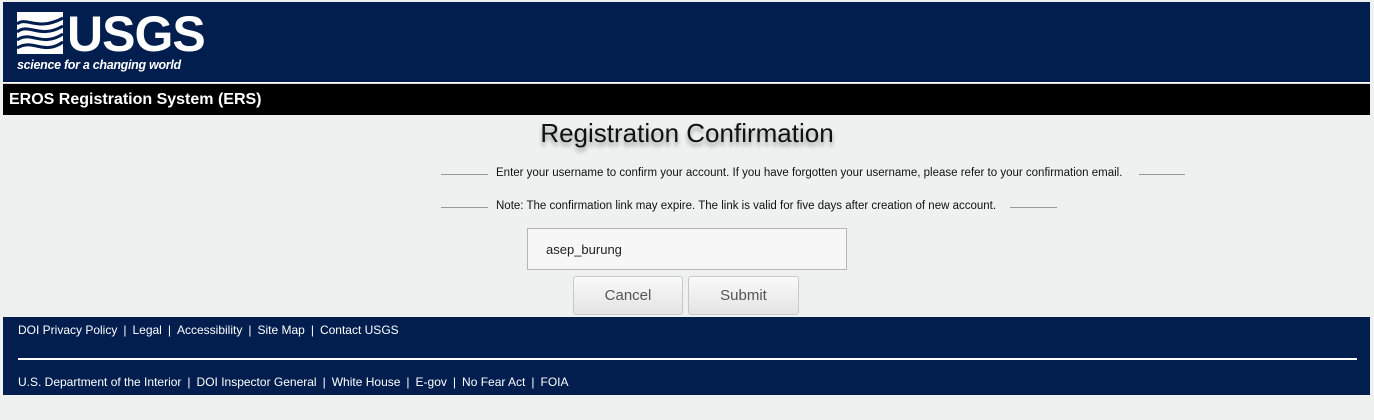 This screenshot has height=420, width=1374. What do you see at coordinates (431, 382) in the screenshot?
I see `footer-link-egov: E-gov` at bounding box center [431, 382].